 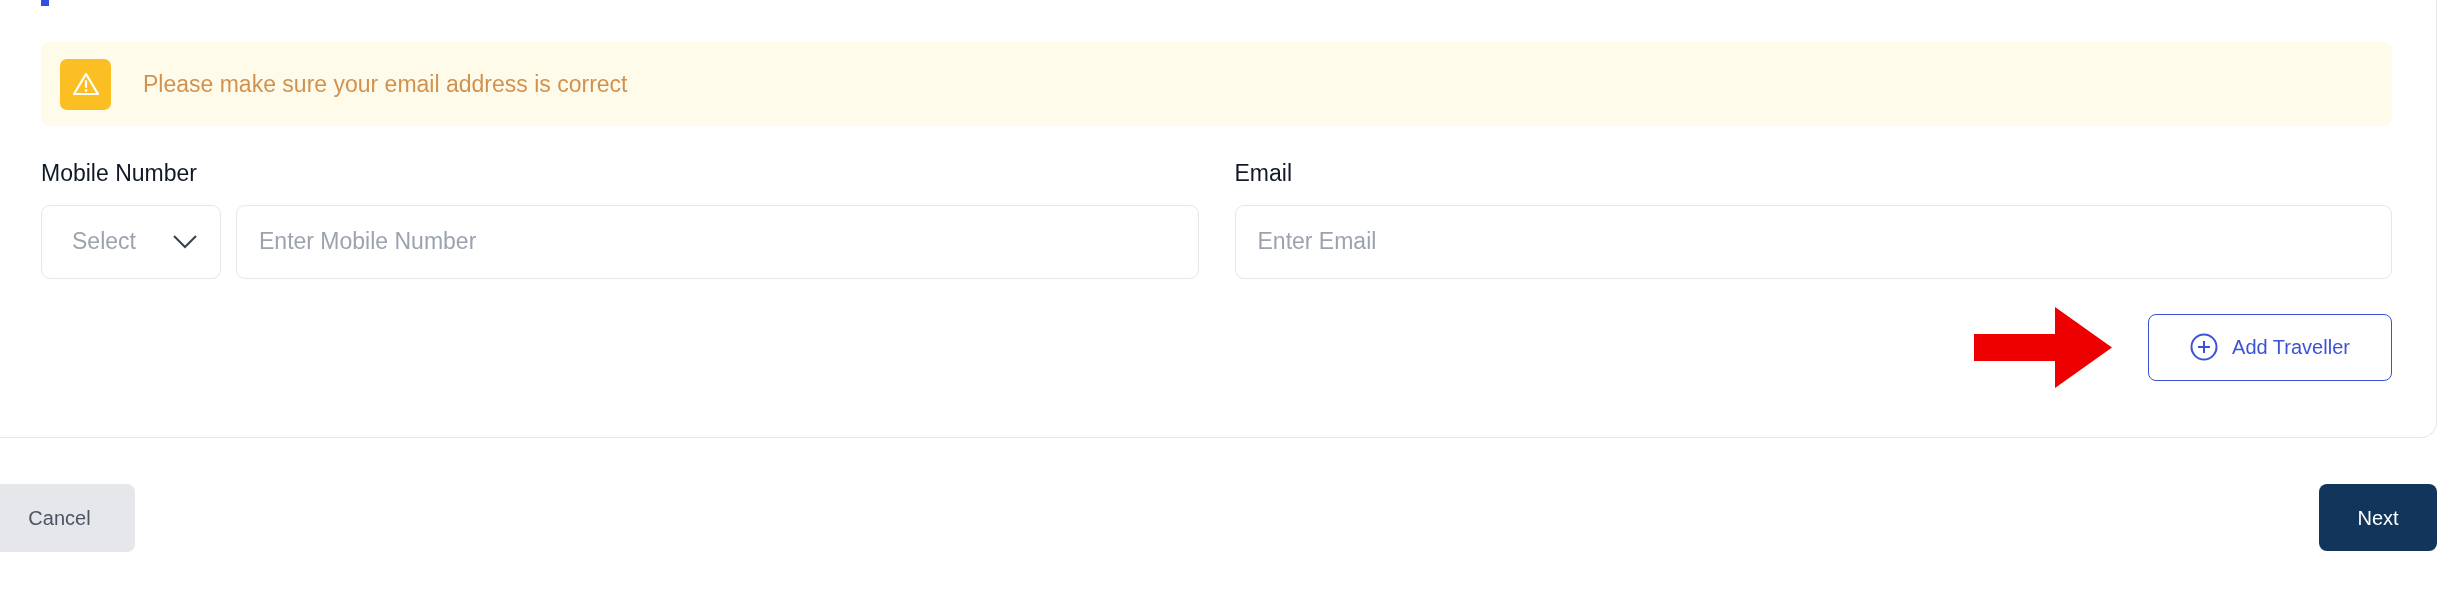 What do you see at coordinates (1813, 241) in the screenshot?
I see `email-field: Enter Email` at bounding box center [1813, 241].